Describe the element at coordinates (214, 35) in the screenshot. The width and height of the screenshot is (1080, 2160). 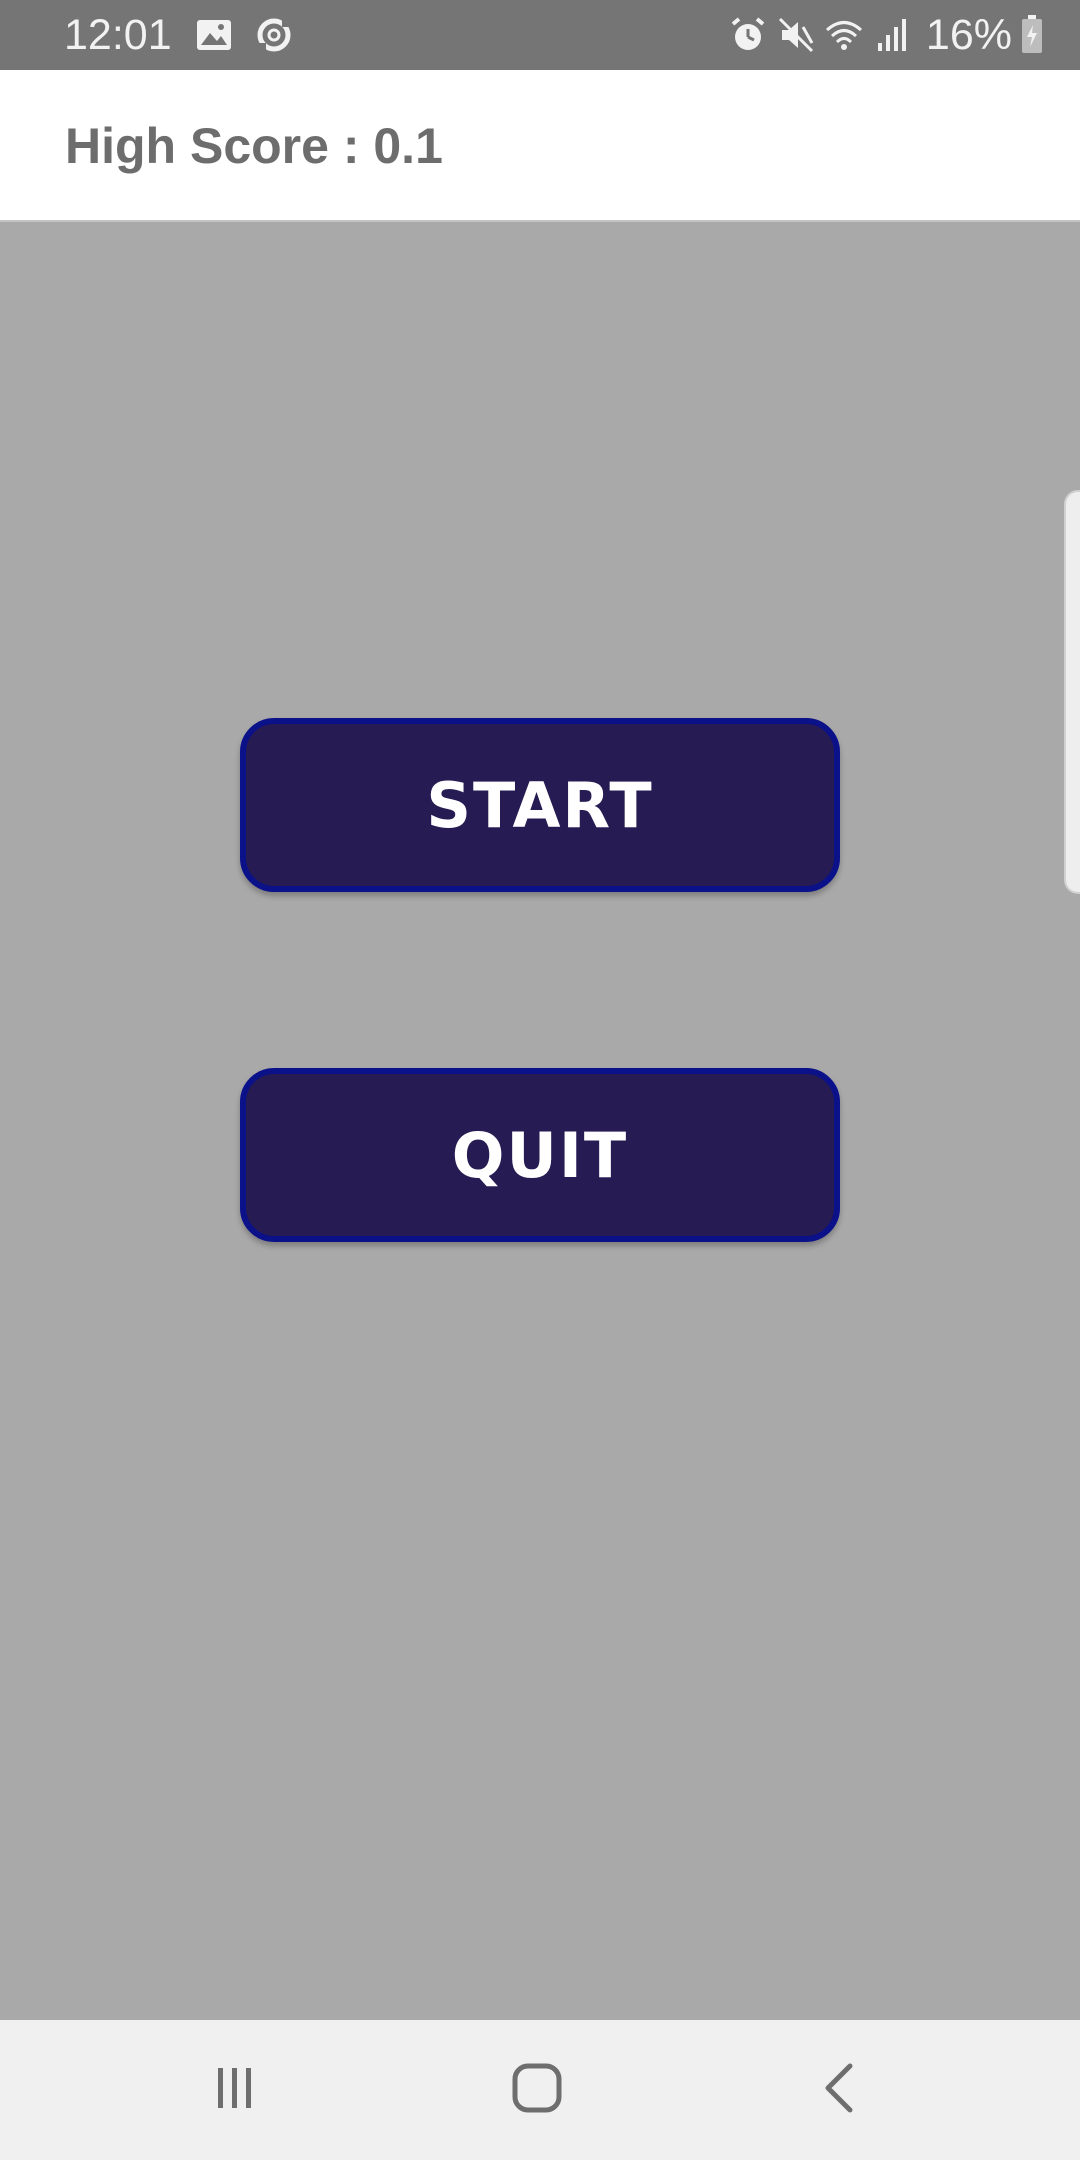
I see `image-icon` at that location.